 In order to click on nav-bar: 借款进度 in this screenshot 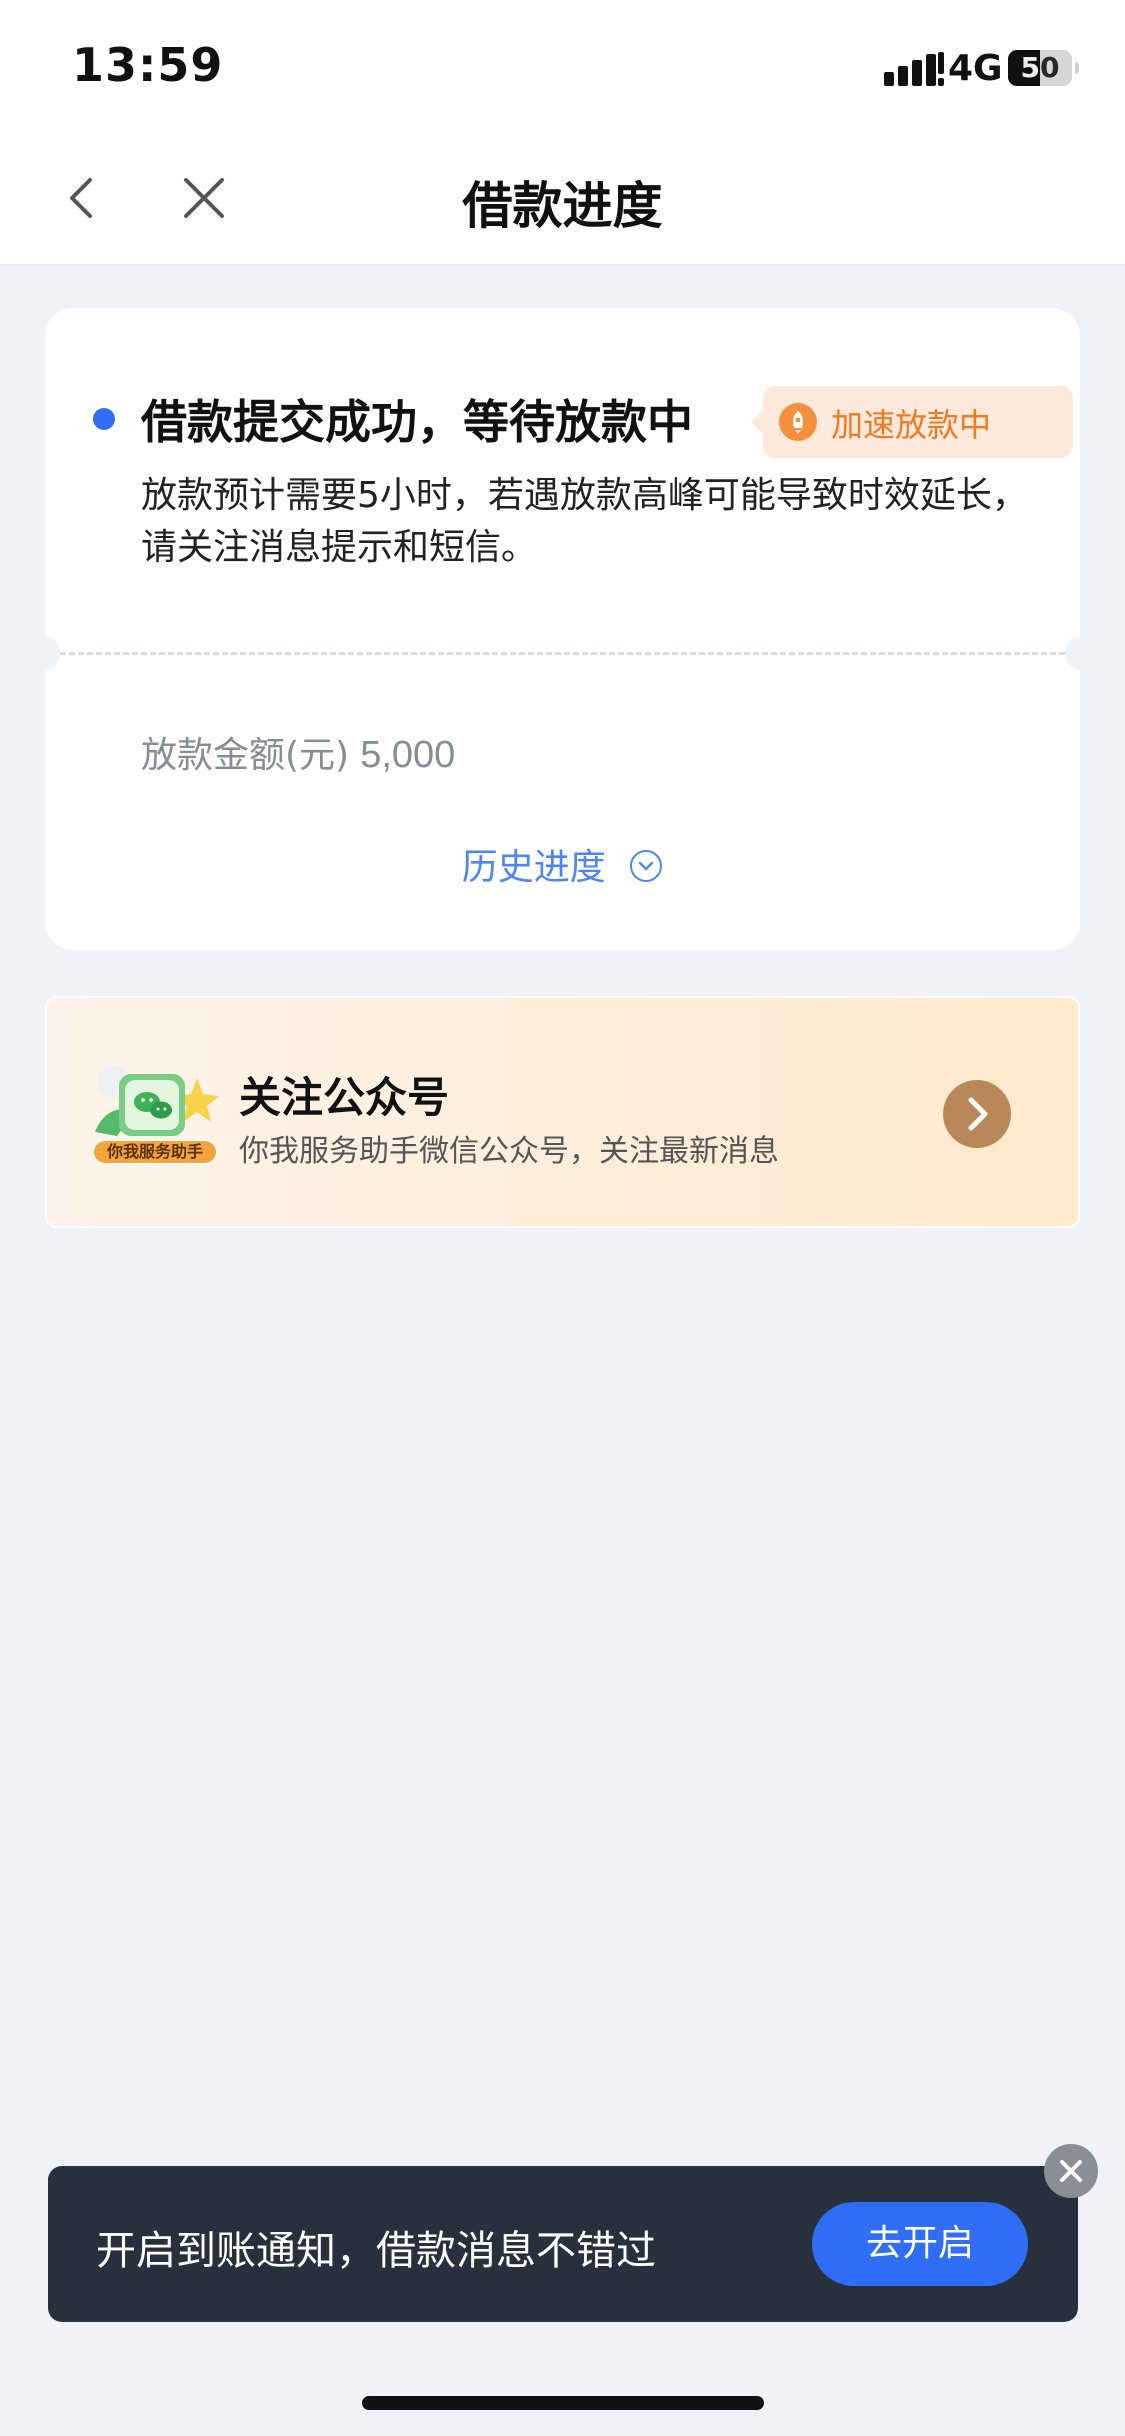, I will do `click(562, 199)`.